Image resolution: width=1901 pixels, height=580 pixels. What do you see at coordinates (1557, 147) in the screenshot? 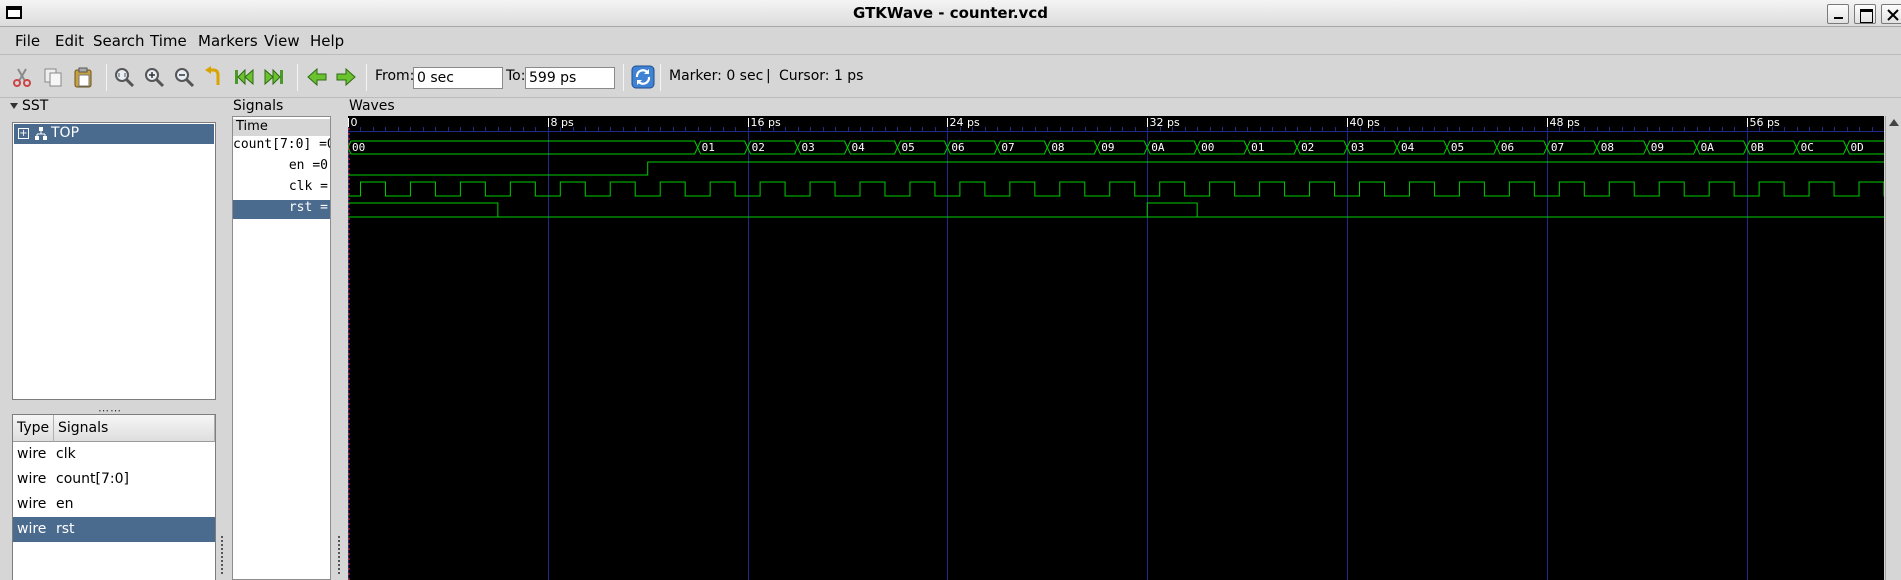
I see `bus-value-label: 07` at bounding box center [1557, 147].